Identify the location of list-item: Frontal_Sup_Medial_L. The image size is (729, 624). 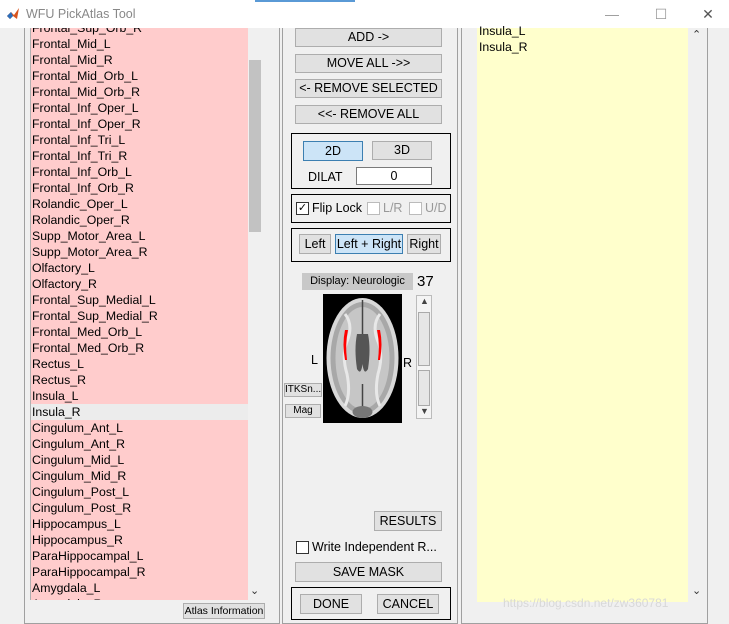
(140, 300).